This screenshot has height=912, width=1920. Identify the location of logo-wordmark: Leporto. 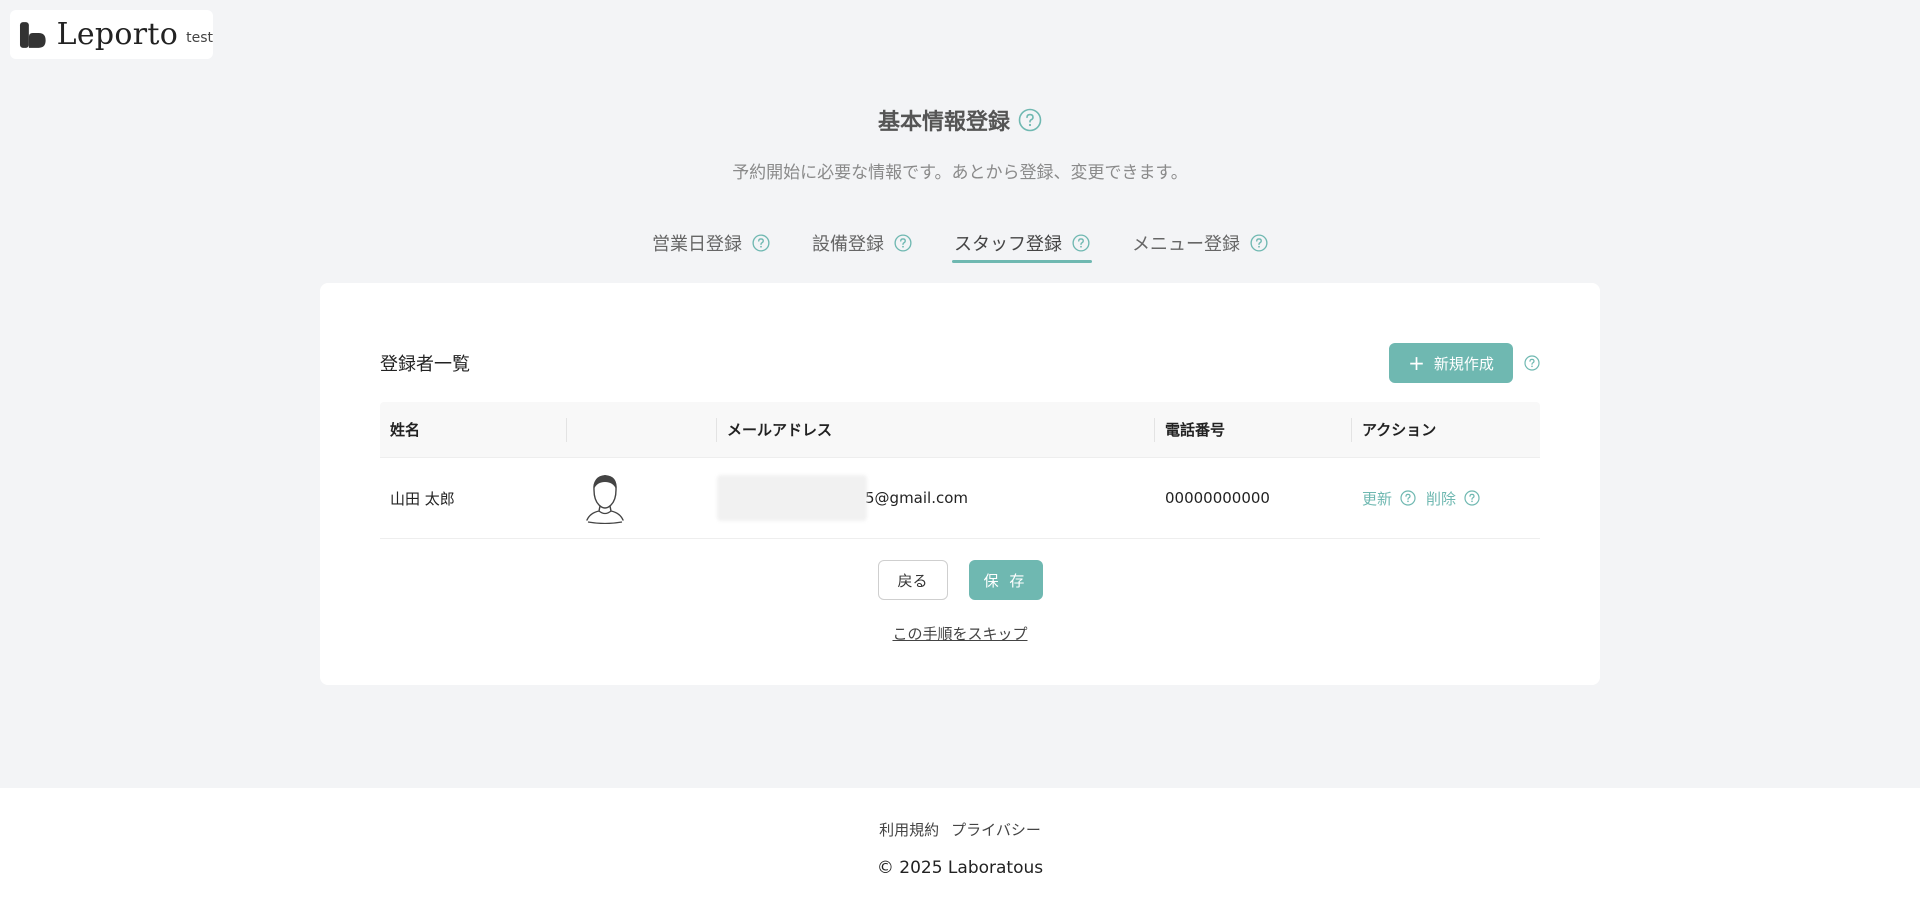
(117, 34).